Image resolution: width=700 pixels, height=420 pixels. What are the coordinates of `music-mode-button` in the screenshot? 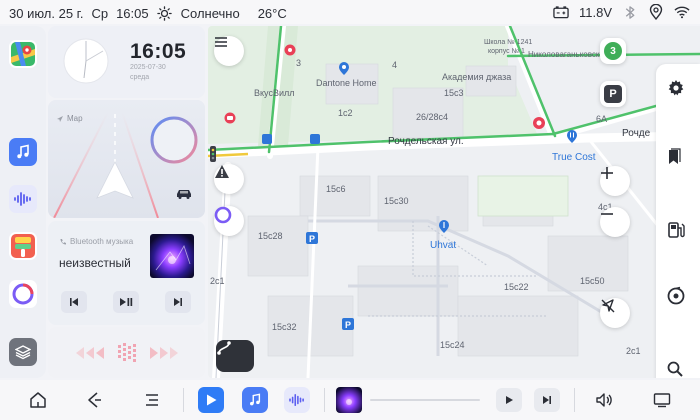 It's located at (678, 298).